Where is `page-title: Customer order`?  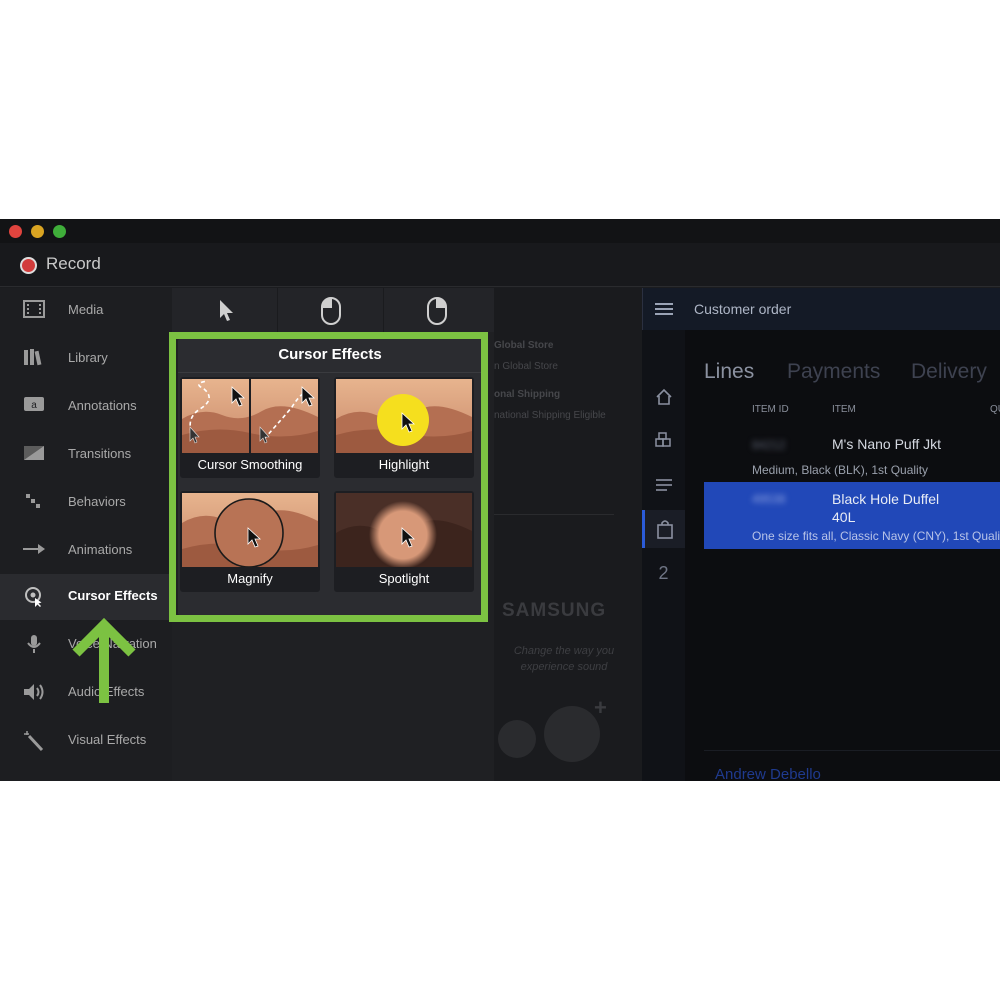 page-title: Customer order is located at coordinates (743, 309).